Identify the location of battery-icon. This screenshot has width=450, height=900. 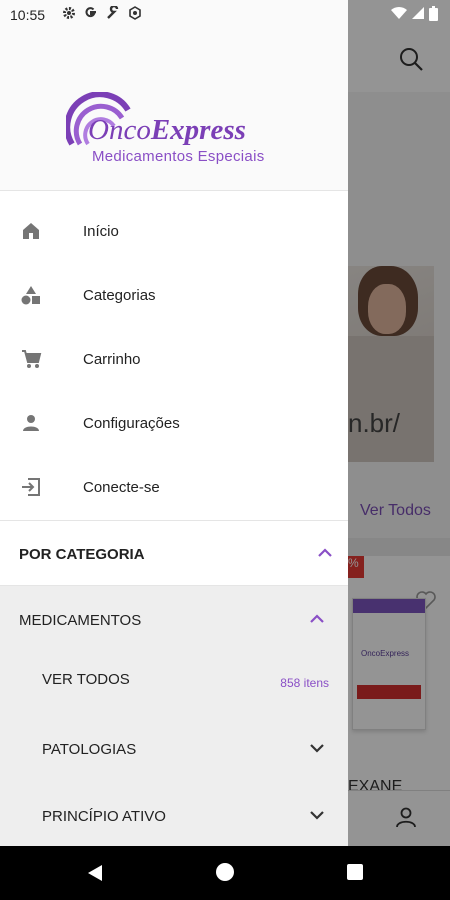
(433, 13).